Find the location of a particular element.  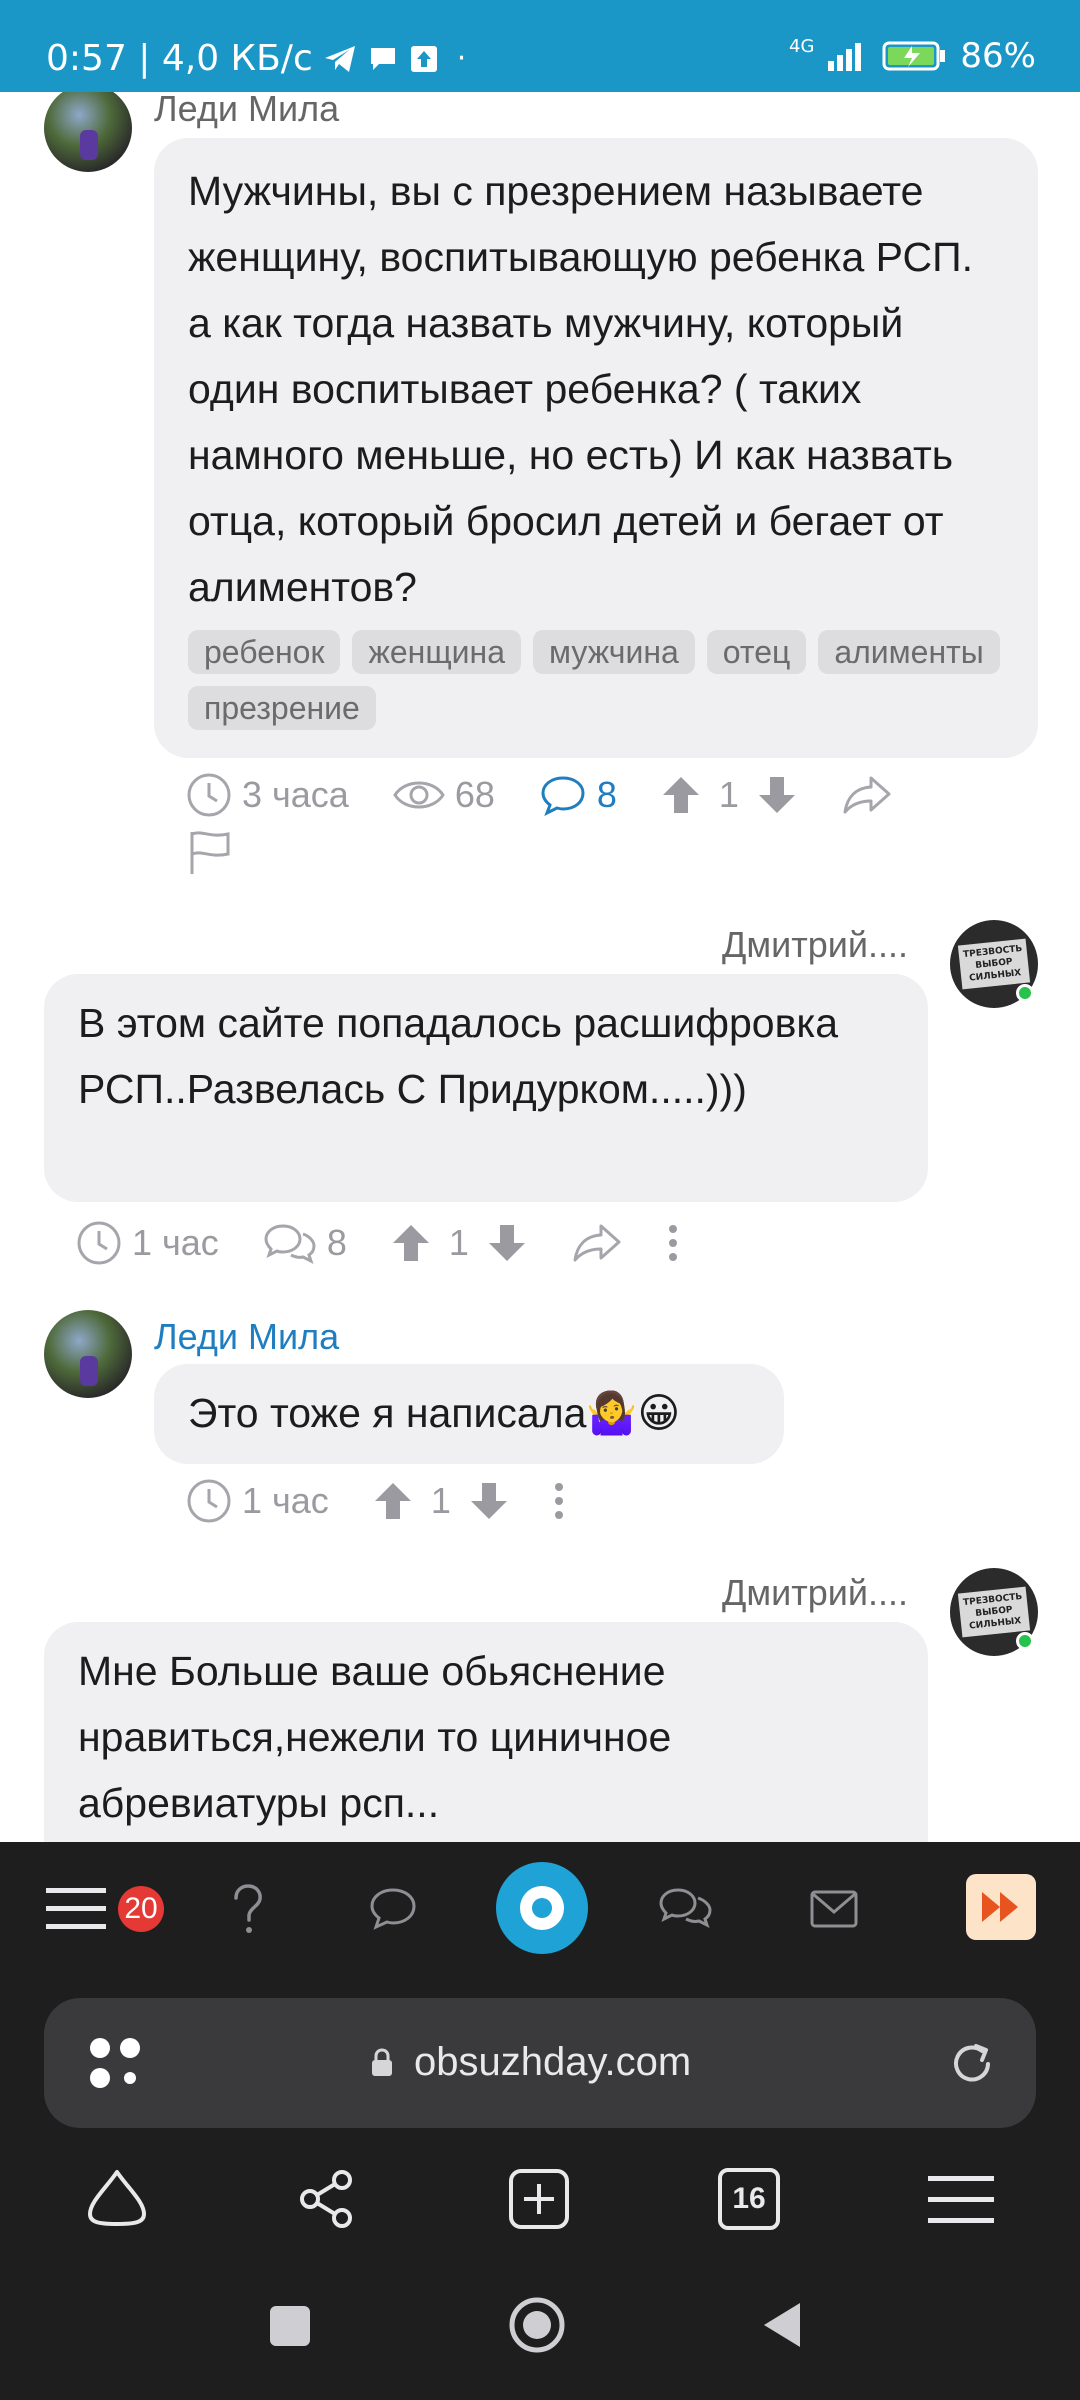

battery-icon is located at coordinates (914, 56).